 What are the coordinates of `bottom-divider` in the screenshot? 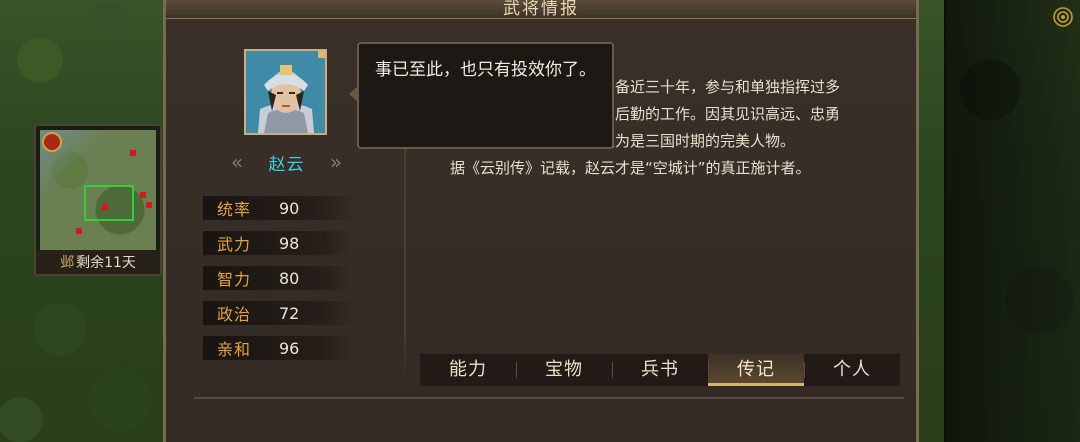 It's located at (549, 398).